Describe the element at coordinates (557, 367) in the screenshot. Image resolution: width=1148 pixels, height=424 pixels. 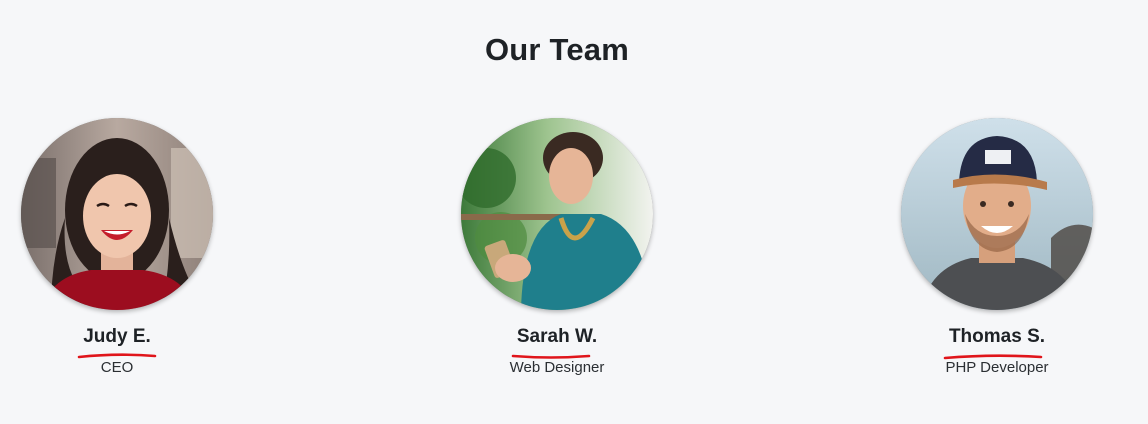
I see `member-role: Web Designer` at that location.